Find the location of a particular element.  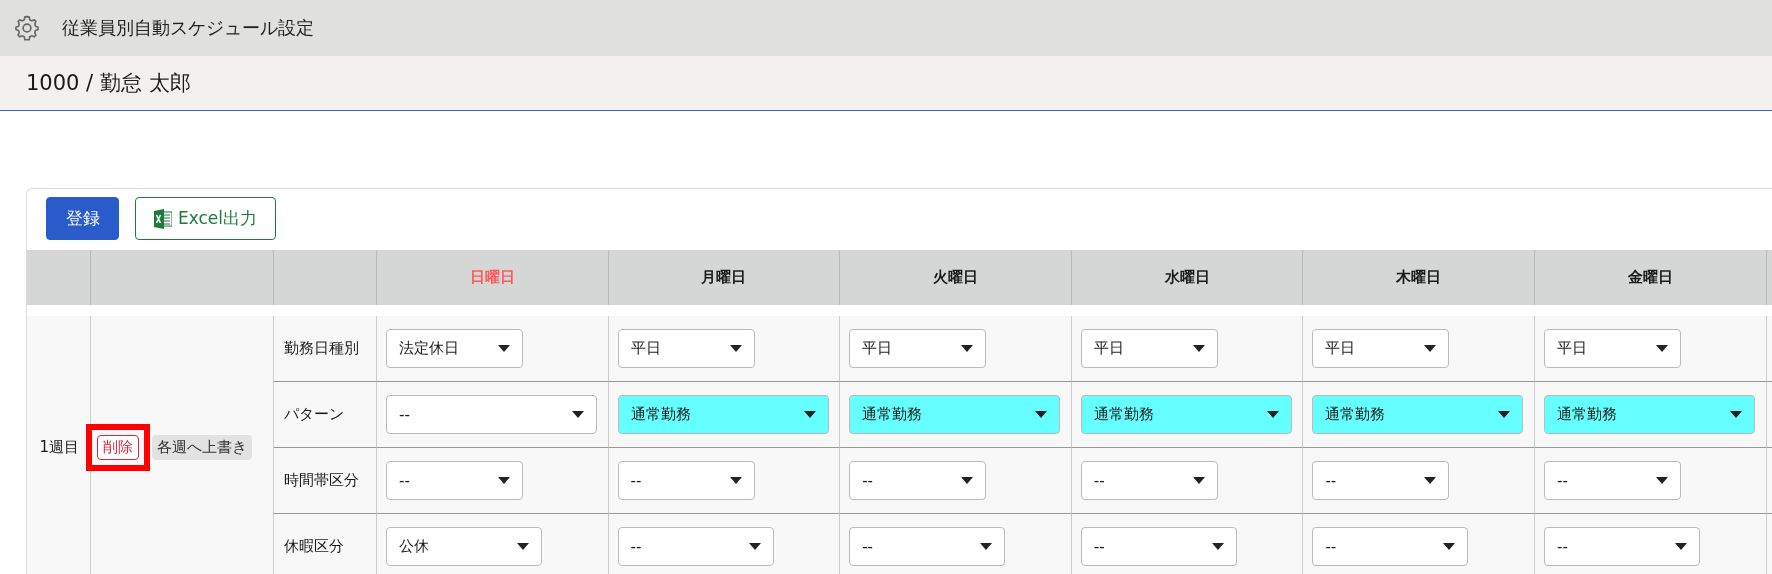

register-button: 登録 is located at coordinates (82, 218).